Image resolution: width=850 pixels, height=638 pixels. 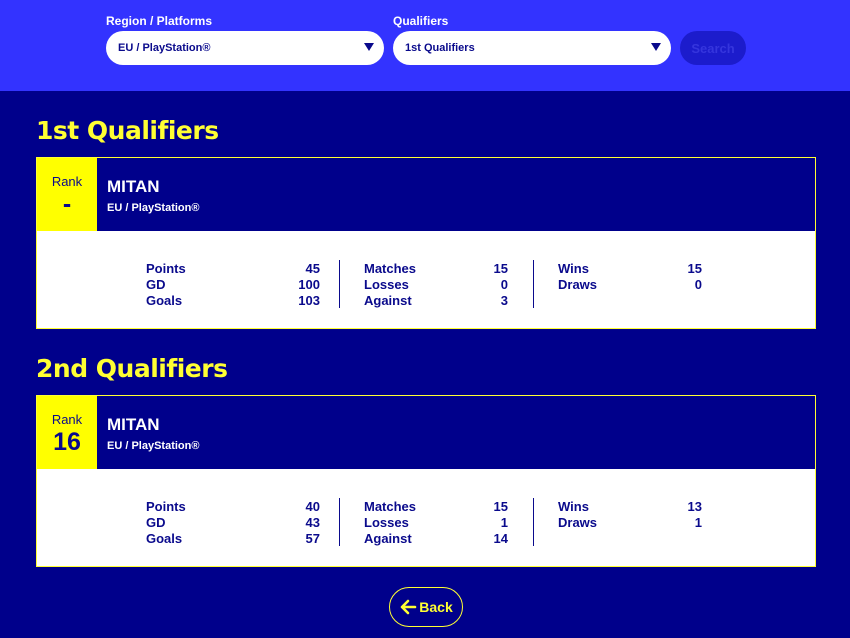 What do you see at coordinates (426, 194) in the screenshot?
I see `card-header: Rank - MITAN EU / PlayStation®` at bounding box center [426, 194].